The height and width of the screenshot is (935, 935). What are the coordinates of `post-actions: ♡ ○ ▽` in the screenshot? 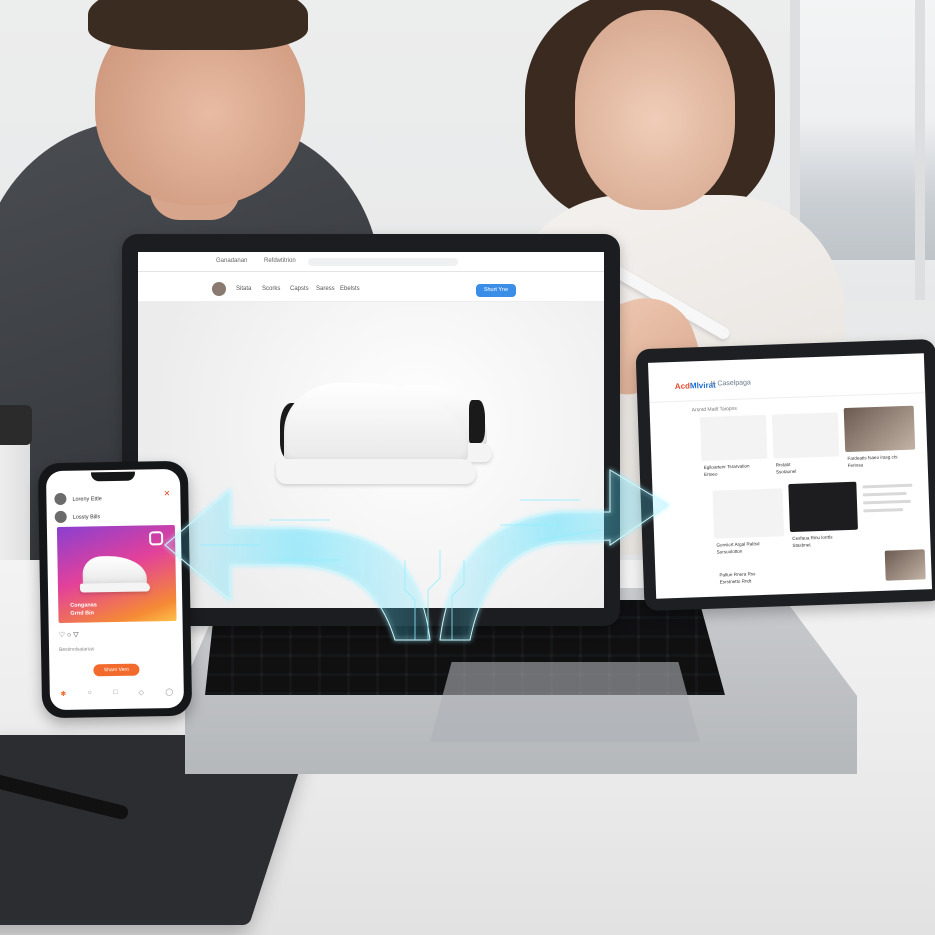 It's located at (69, 635).